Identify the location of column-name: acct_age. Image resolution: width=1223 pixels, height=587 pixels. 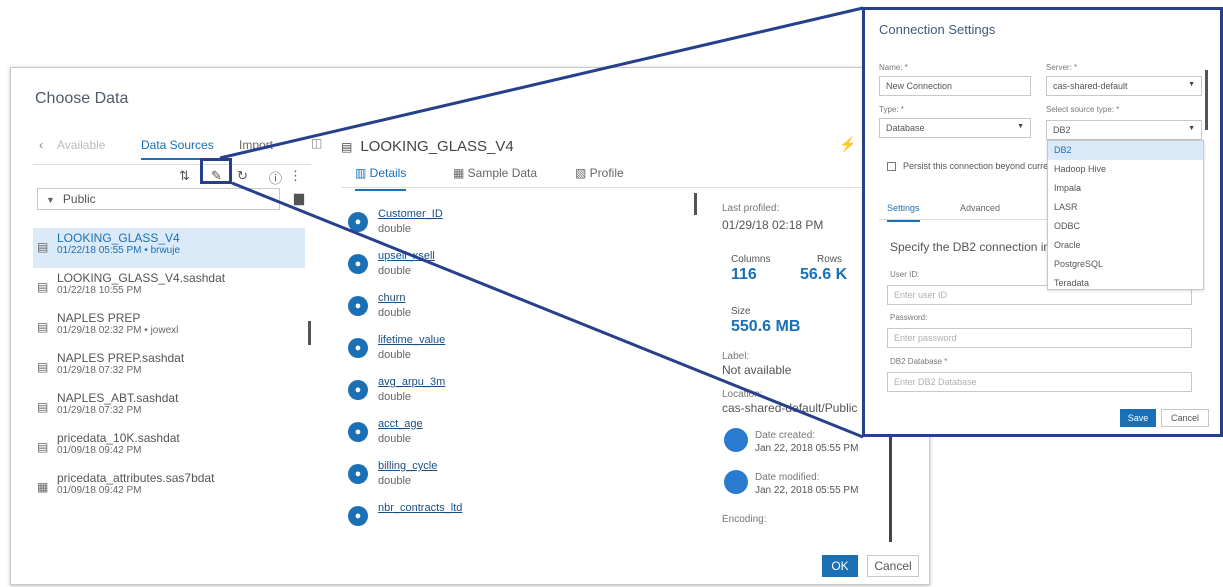
(400, 424).